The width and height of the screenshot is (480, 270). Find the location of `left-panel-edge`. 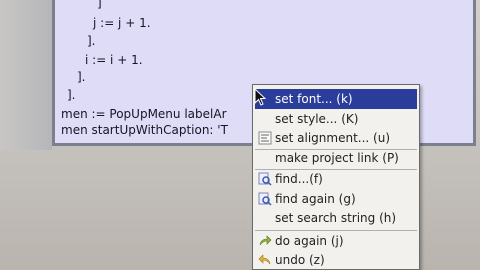

left-panel-edge is located at coordinates (26, 75).